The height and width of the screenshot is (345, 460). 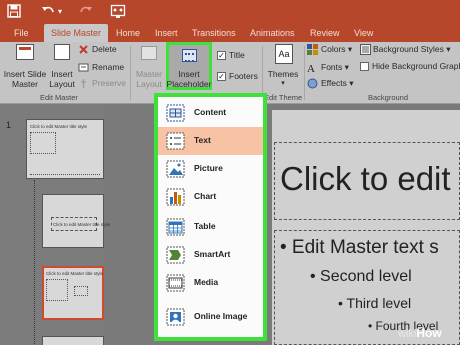 I want to click on preserve-button: Preserve, so click(x=104, y=84).